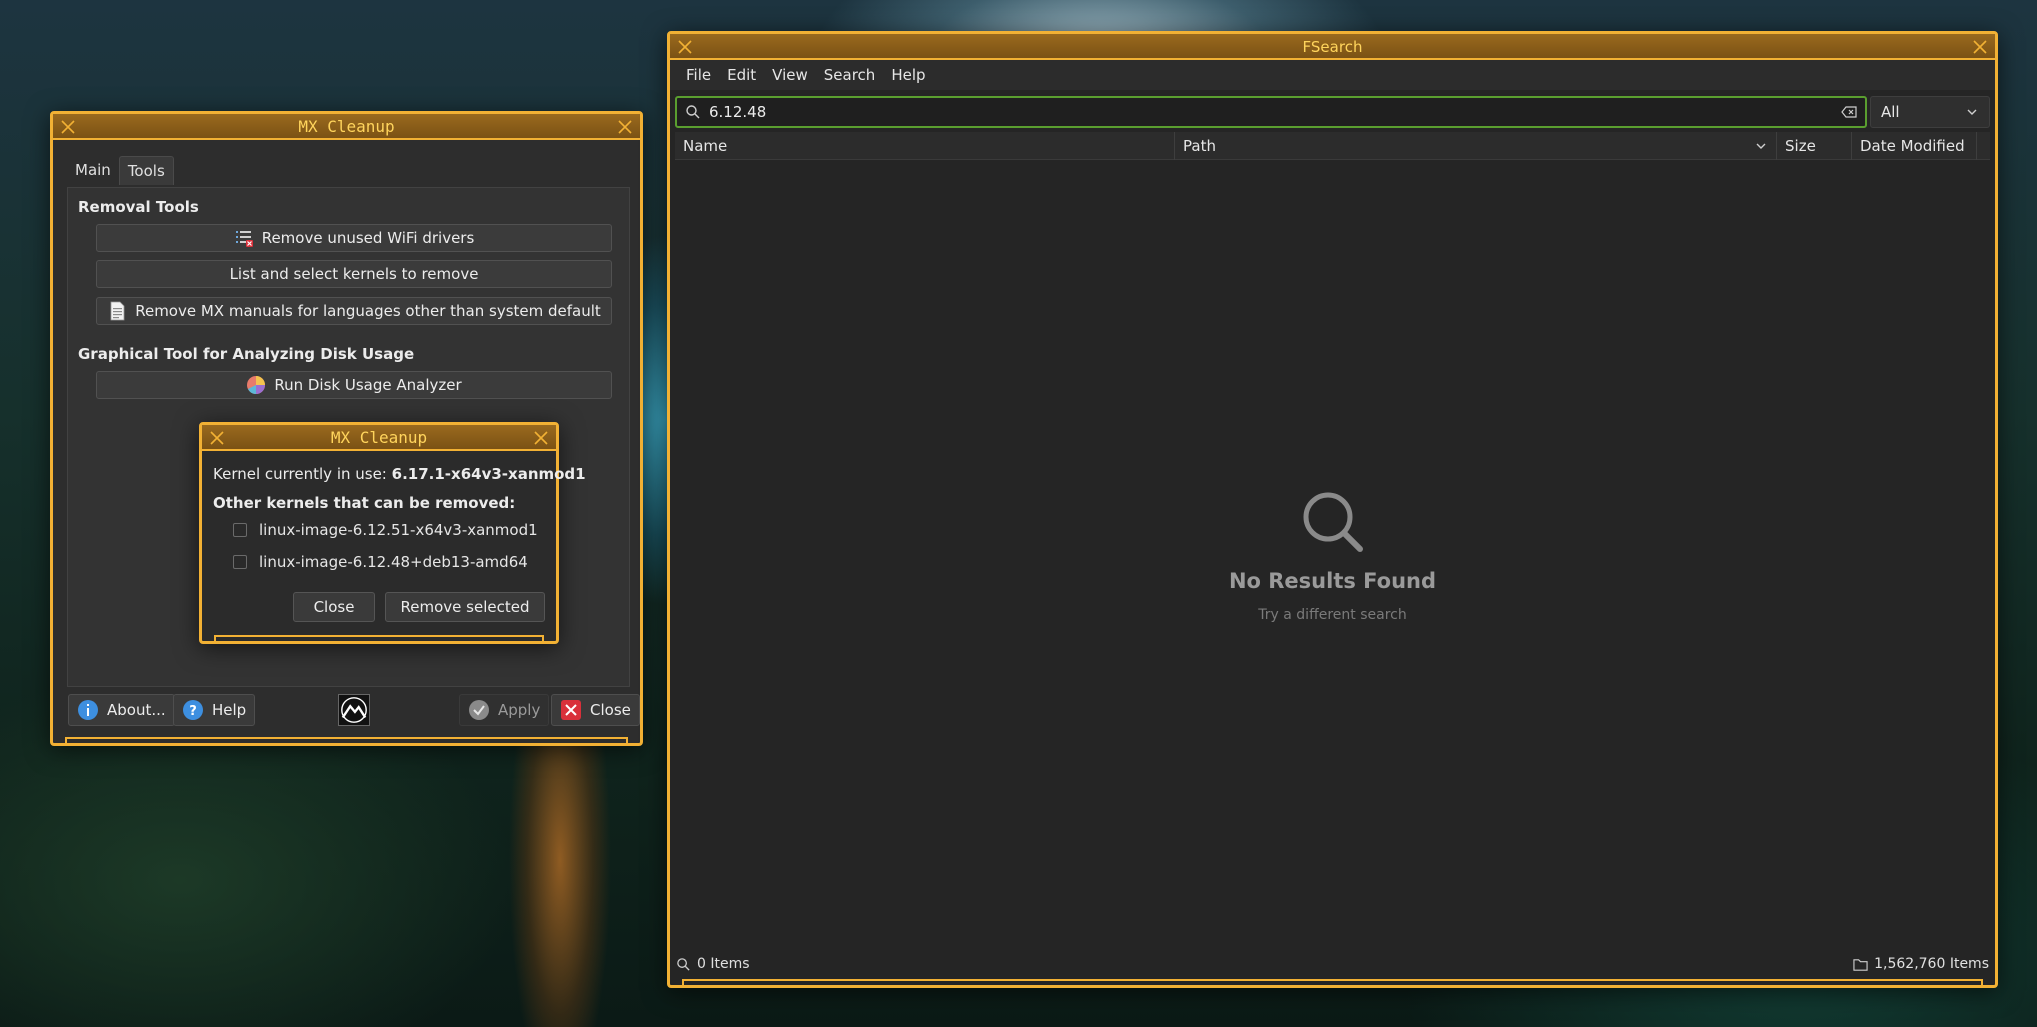 The width and height of the screenshot is (2037, 1027). I want to click on removal-tools-heading: Removal Tools, so click(138, 207).